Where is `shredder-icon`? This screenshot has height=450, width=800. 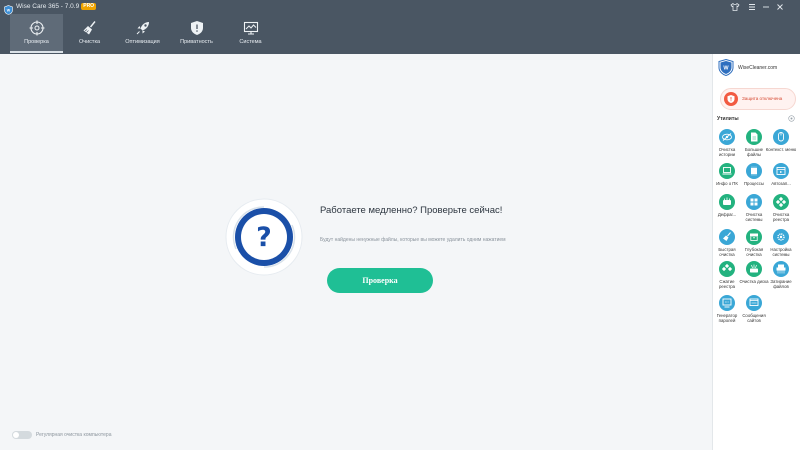
shredder-icon is located at coordinates (781, 269).